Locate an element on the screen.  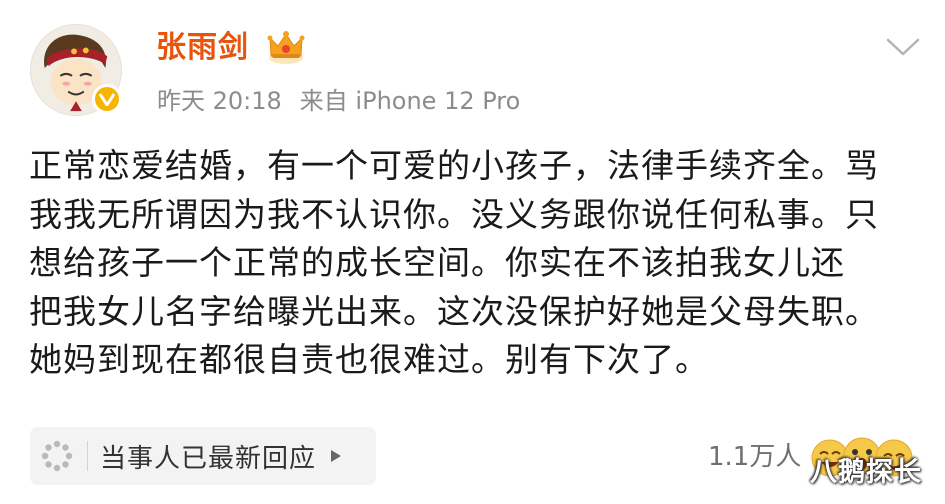
crown-icon is located at coordinates (286, 47).